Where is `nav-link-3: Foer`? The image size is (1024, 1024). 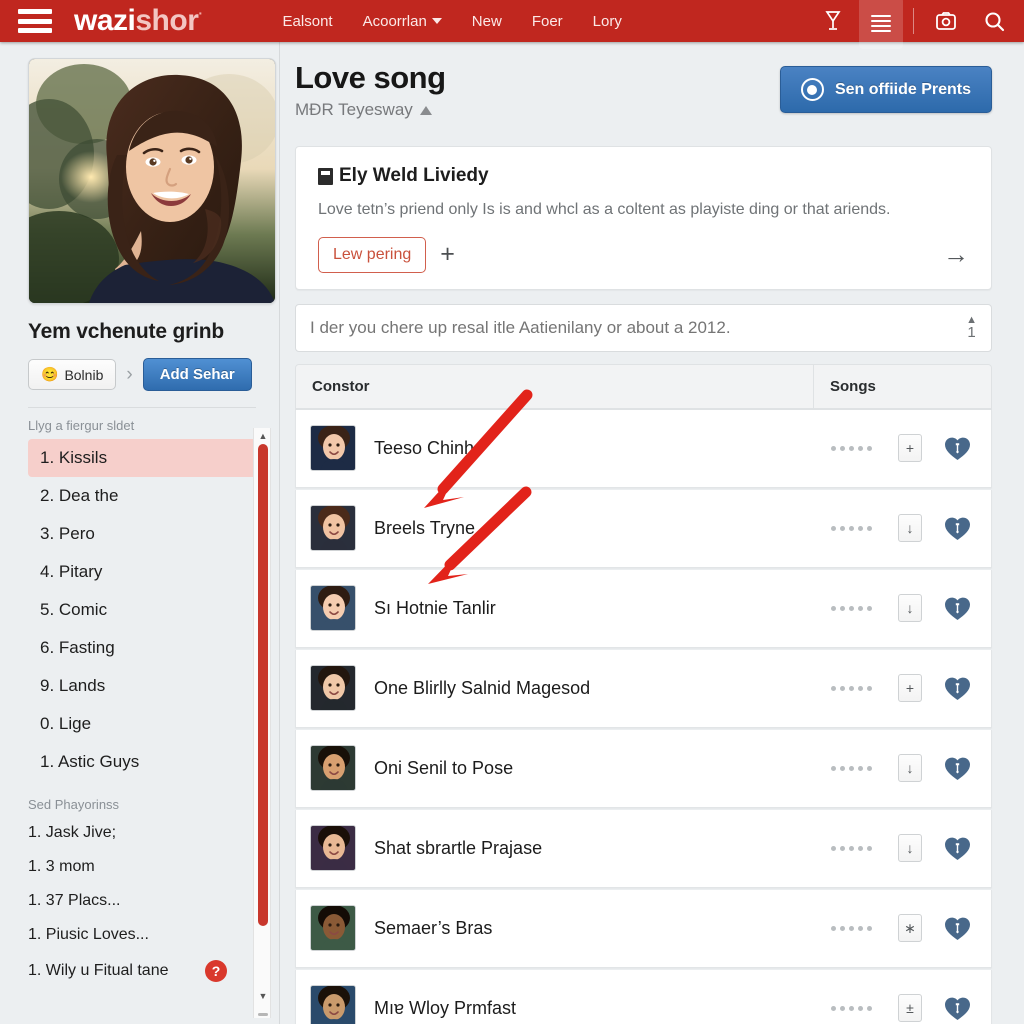 nav-link-3: Foer is located at coordinates (547, 21).